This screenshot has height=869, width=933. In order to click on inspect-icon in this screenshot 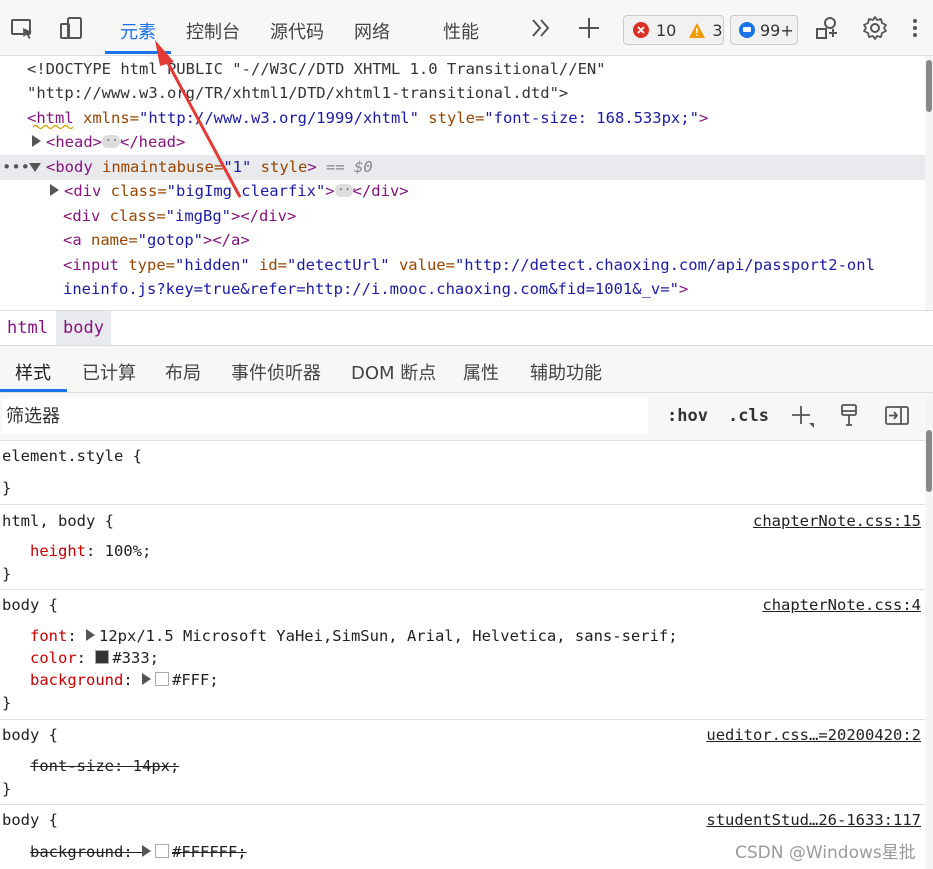, I will do `click(22, 28)`.